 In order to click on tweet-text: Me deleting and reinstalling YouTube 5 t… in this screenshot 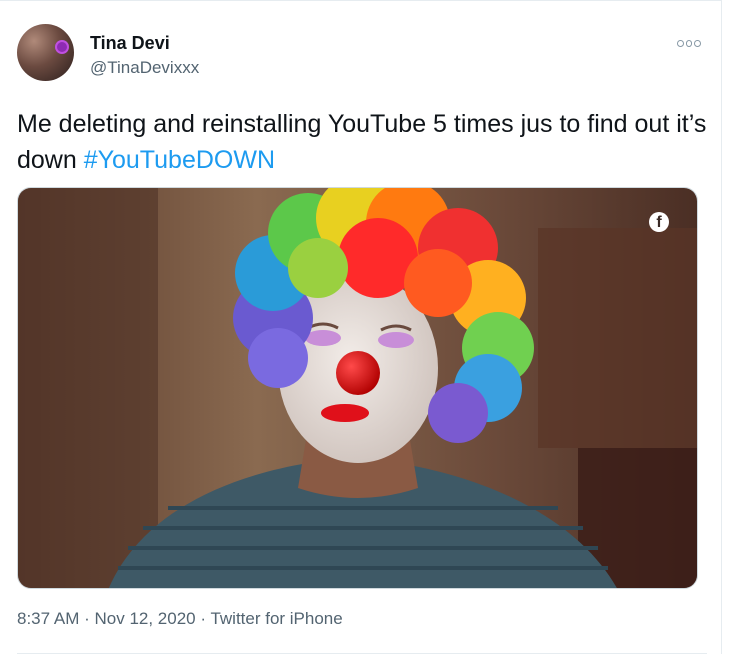, I will do `click(362, 142)`.